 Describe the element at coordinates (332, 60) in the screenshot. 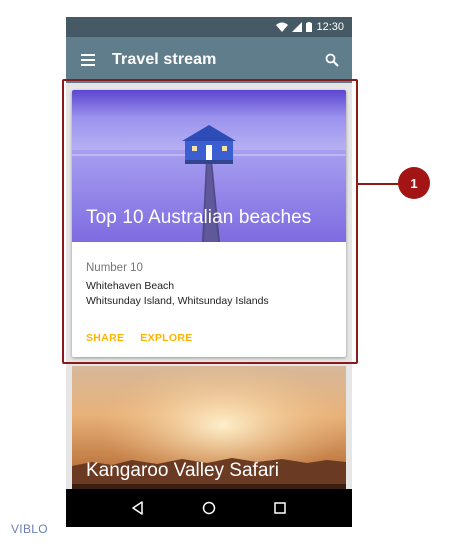

I see `search-icon` at that location.